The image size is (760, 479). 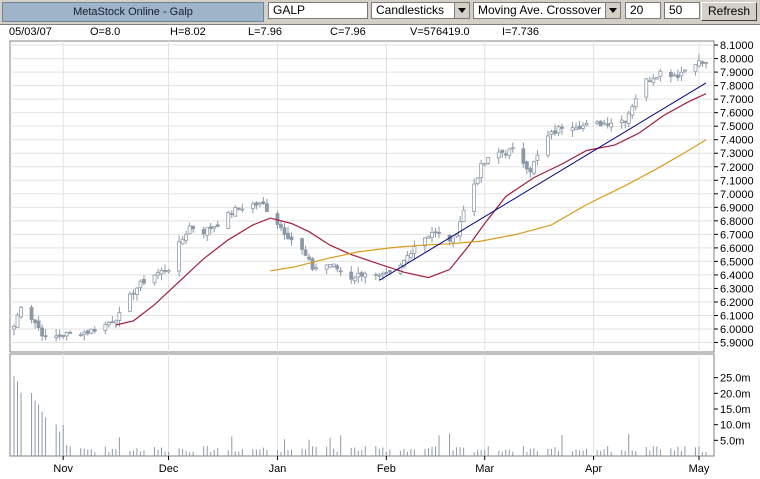 What do you see at coordinates (737, 87) in the screenshot?
I see `price-tick-label: 7.8000` at bounding box center [737, 87].